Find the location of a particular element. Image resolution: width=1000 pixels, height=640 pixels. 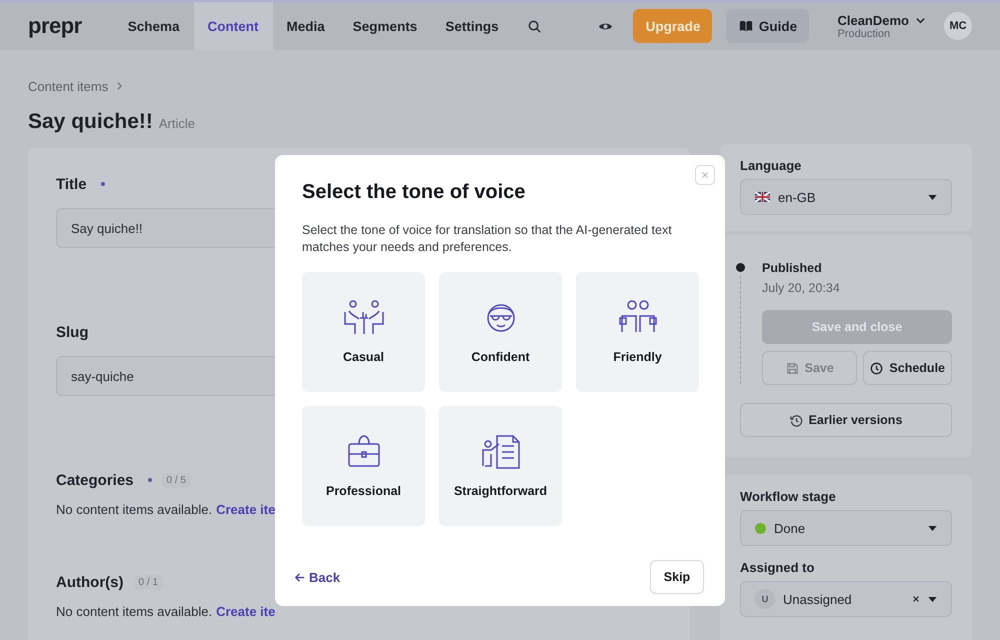

clock-icon is located at coordinates (877, 368).